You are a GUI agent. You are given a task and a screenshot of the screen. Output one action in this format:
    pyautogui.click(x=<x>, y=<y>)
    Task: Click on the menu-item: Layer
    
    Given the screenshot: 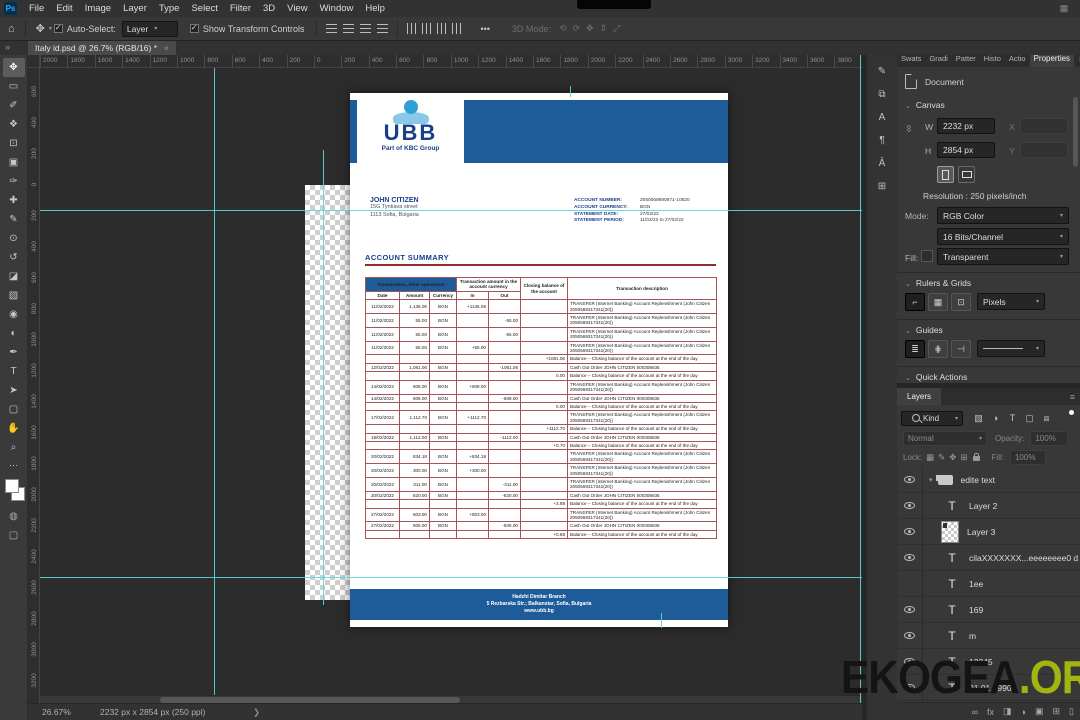 What is the action you would take?
    pyautogui.click(x=135, y=8)
    